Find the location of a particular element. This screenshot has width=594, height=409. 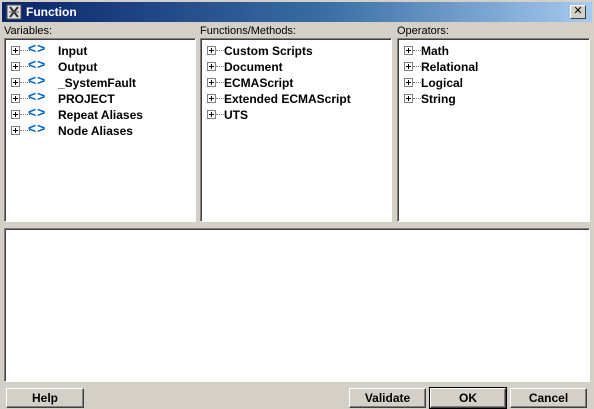

tree-item-label: ECMAScript is located at coordinates (259, 83).